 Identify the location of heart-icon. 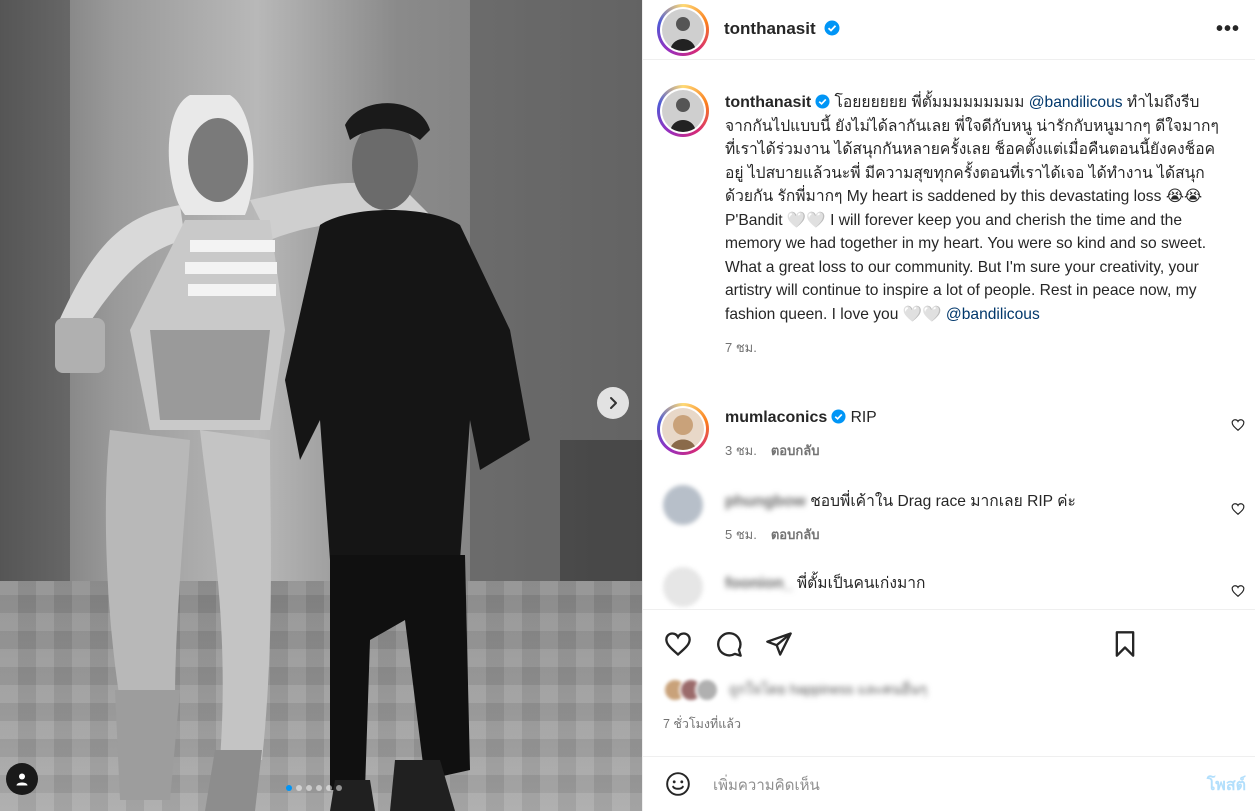
(678, 644).